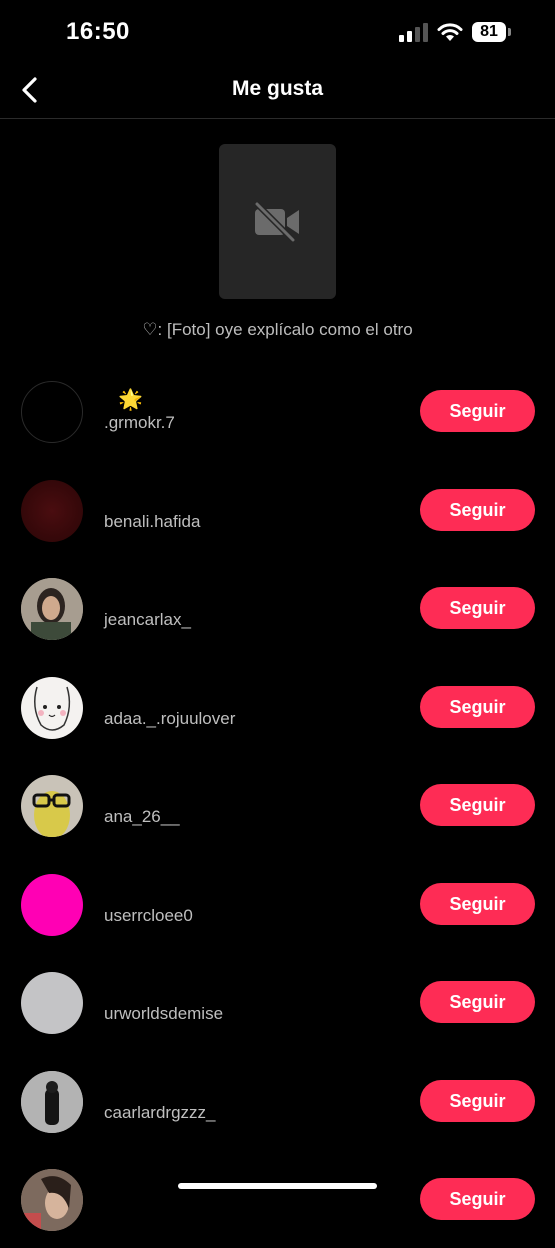  Describe the element at coordinates (148, 916) in the screenshot. I see `username: userrcloee0` at that location.